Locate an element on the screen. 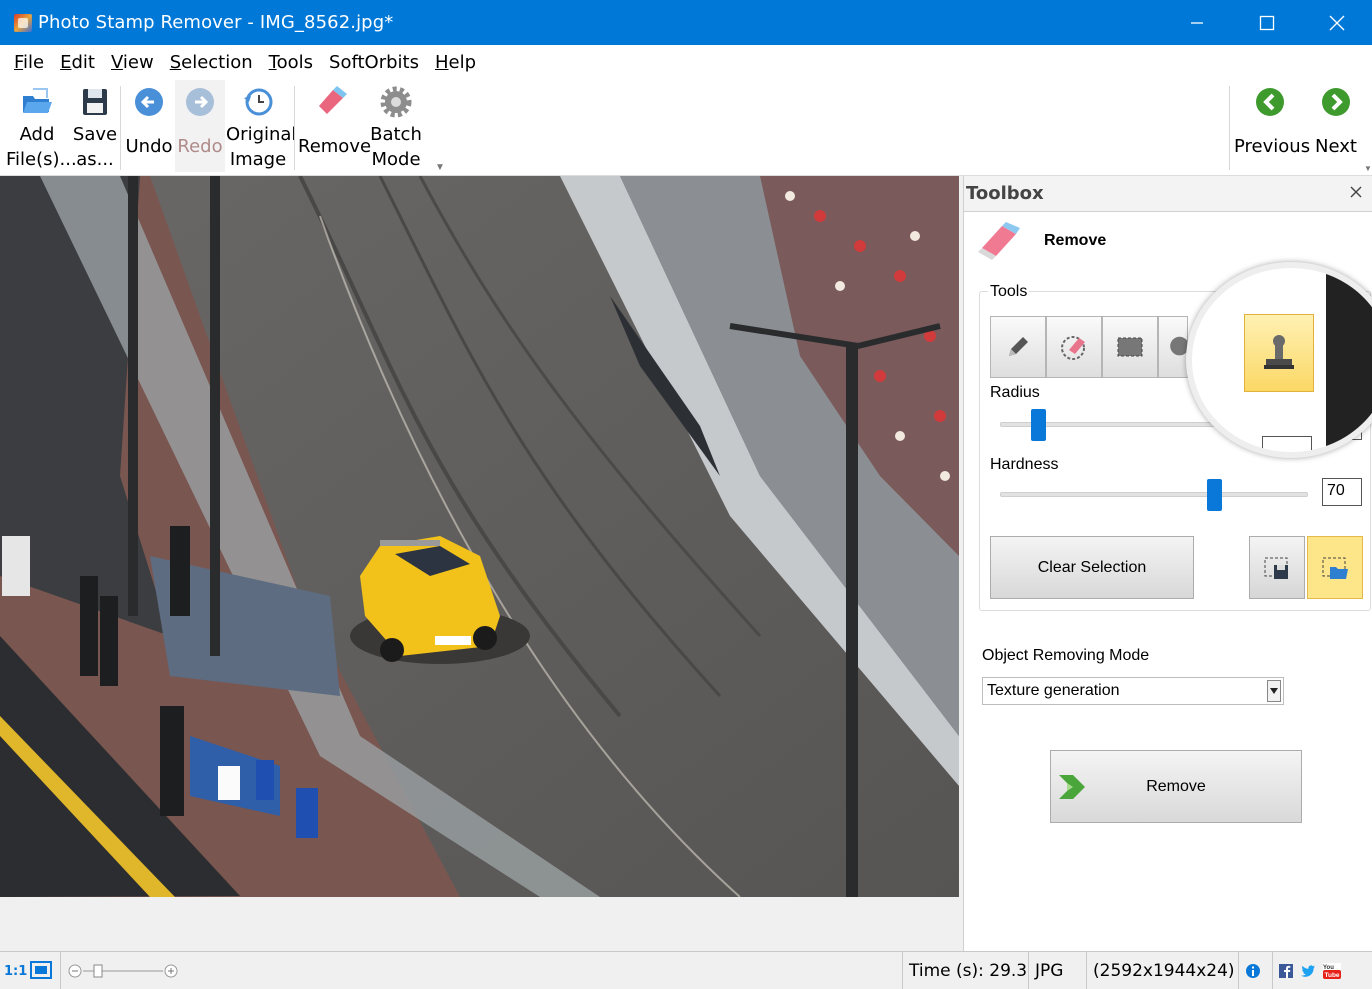 The image size is (1372, 989). facebook-icon is located at coordinates (1286, 971).